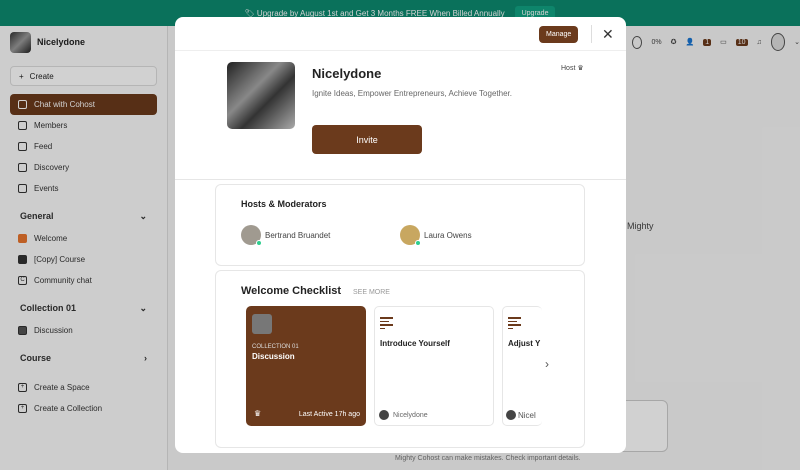  Describe the element at coordinates (568, 68) in the screenshot. I see `host-text: Host` at that location.